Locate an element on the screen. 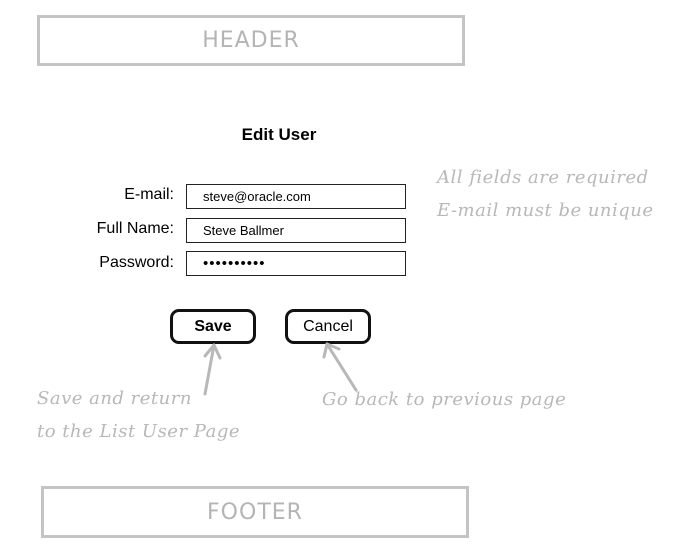 The height and width of the screenshot is (552, 678). email-field is located at coordinates (296, 196).